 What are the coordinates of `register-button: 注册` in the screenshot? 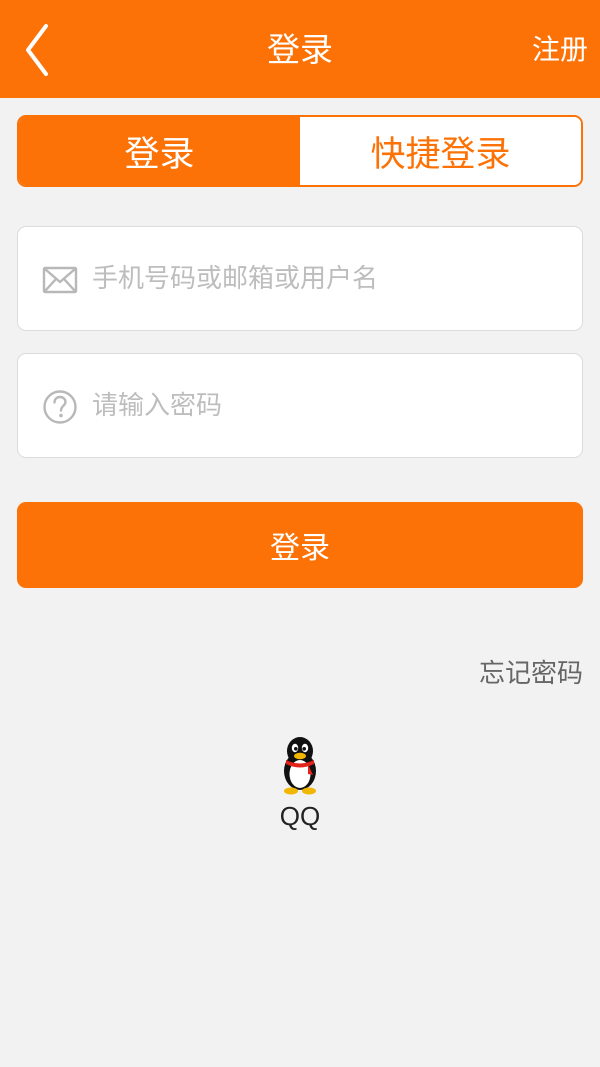 It's located at (560, 50).